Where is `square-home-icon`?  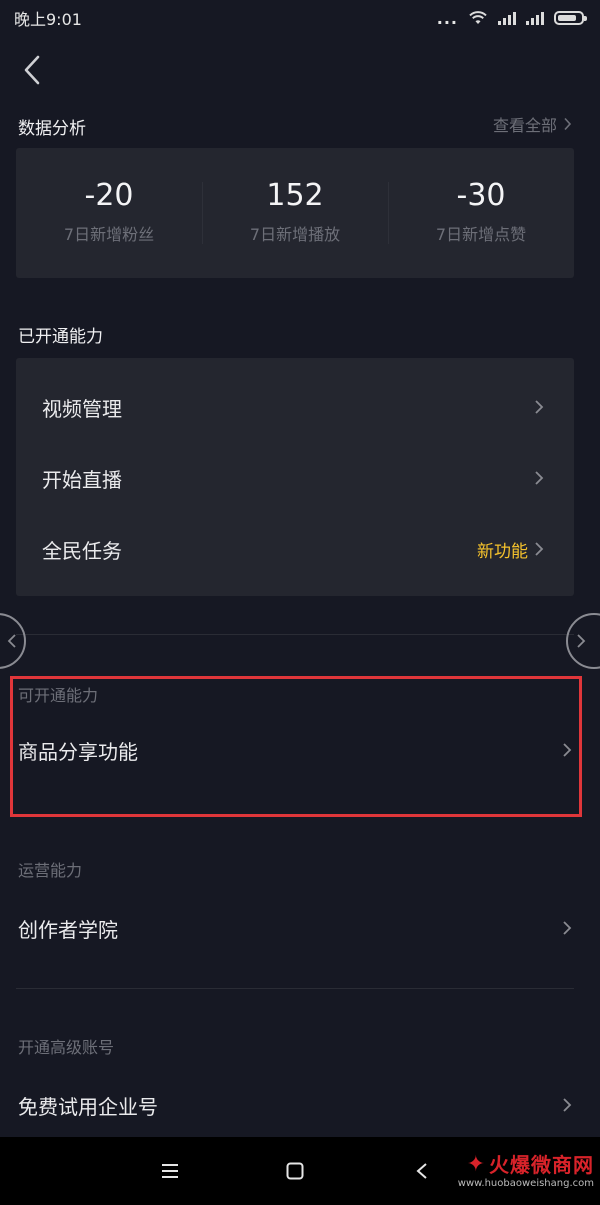
square-home-icon is located at coordinates (295, 1171).